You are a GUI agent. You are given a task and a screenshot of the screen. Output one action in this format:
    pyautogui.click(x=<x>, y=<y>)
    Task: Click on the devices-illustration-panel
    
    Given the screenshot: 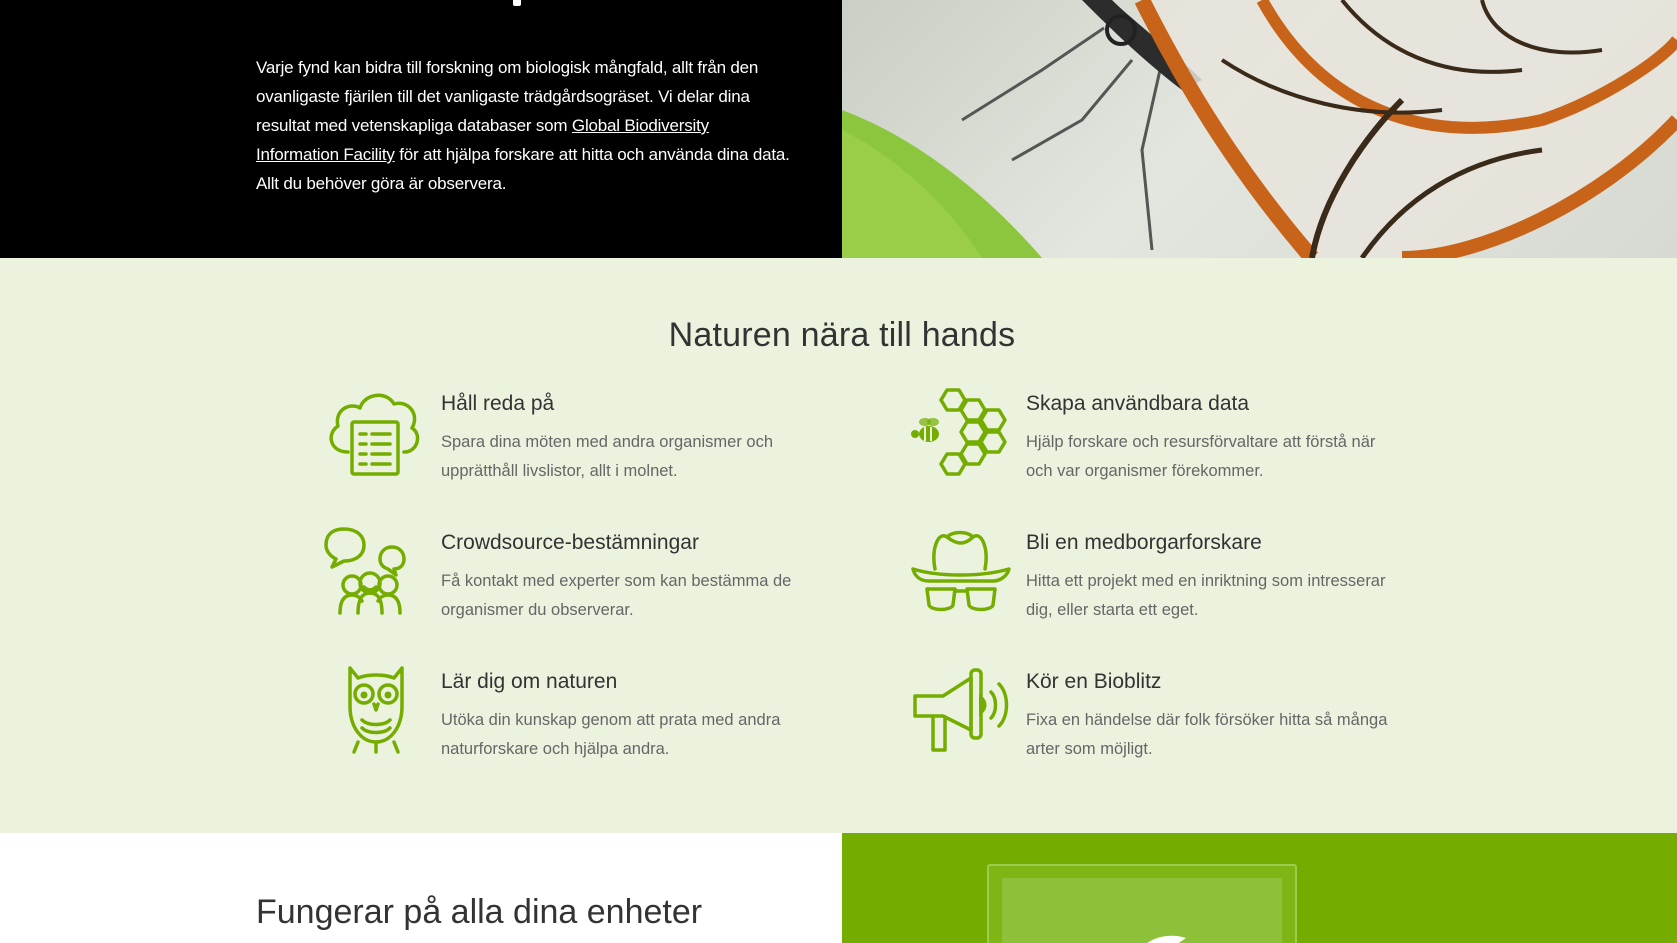 What is the action you would take?
    pyautogui.click(x=1259, y=888)
    